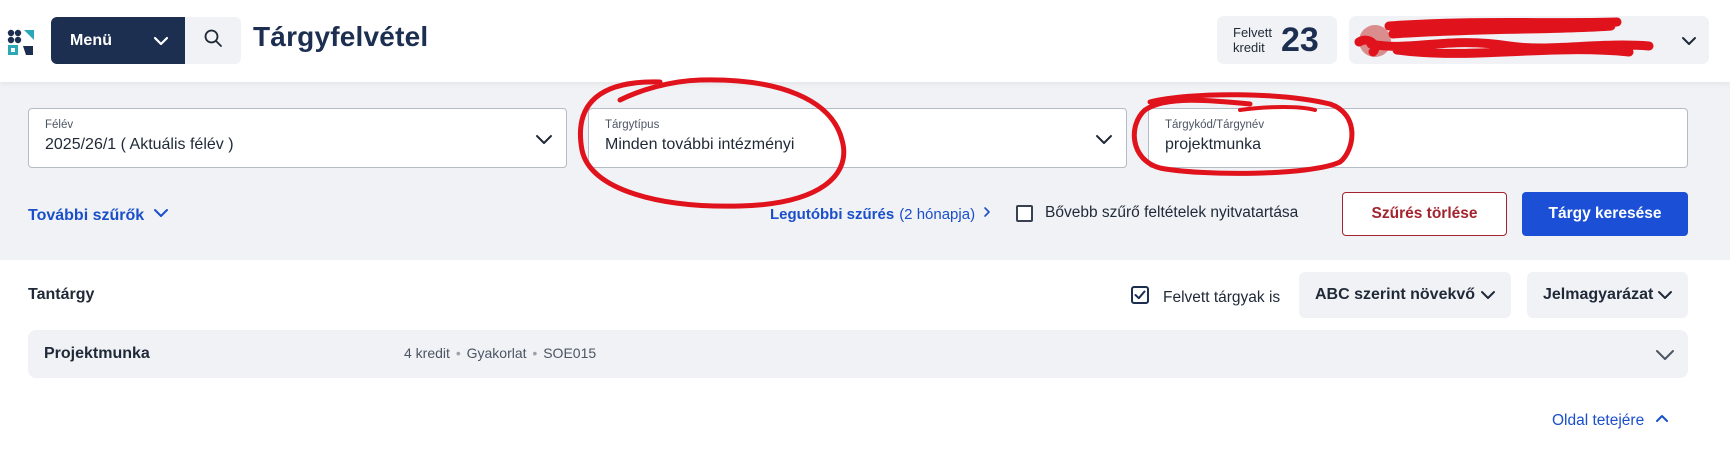 Image resolution: width=1730 pixels, height=450 pixels. I want to click on search-button, so click(213, 40).